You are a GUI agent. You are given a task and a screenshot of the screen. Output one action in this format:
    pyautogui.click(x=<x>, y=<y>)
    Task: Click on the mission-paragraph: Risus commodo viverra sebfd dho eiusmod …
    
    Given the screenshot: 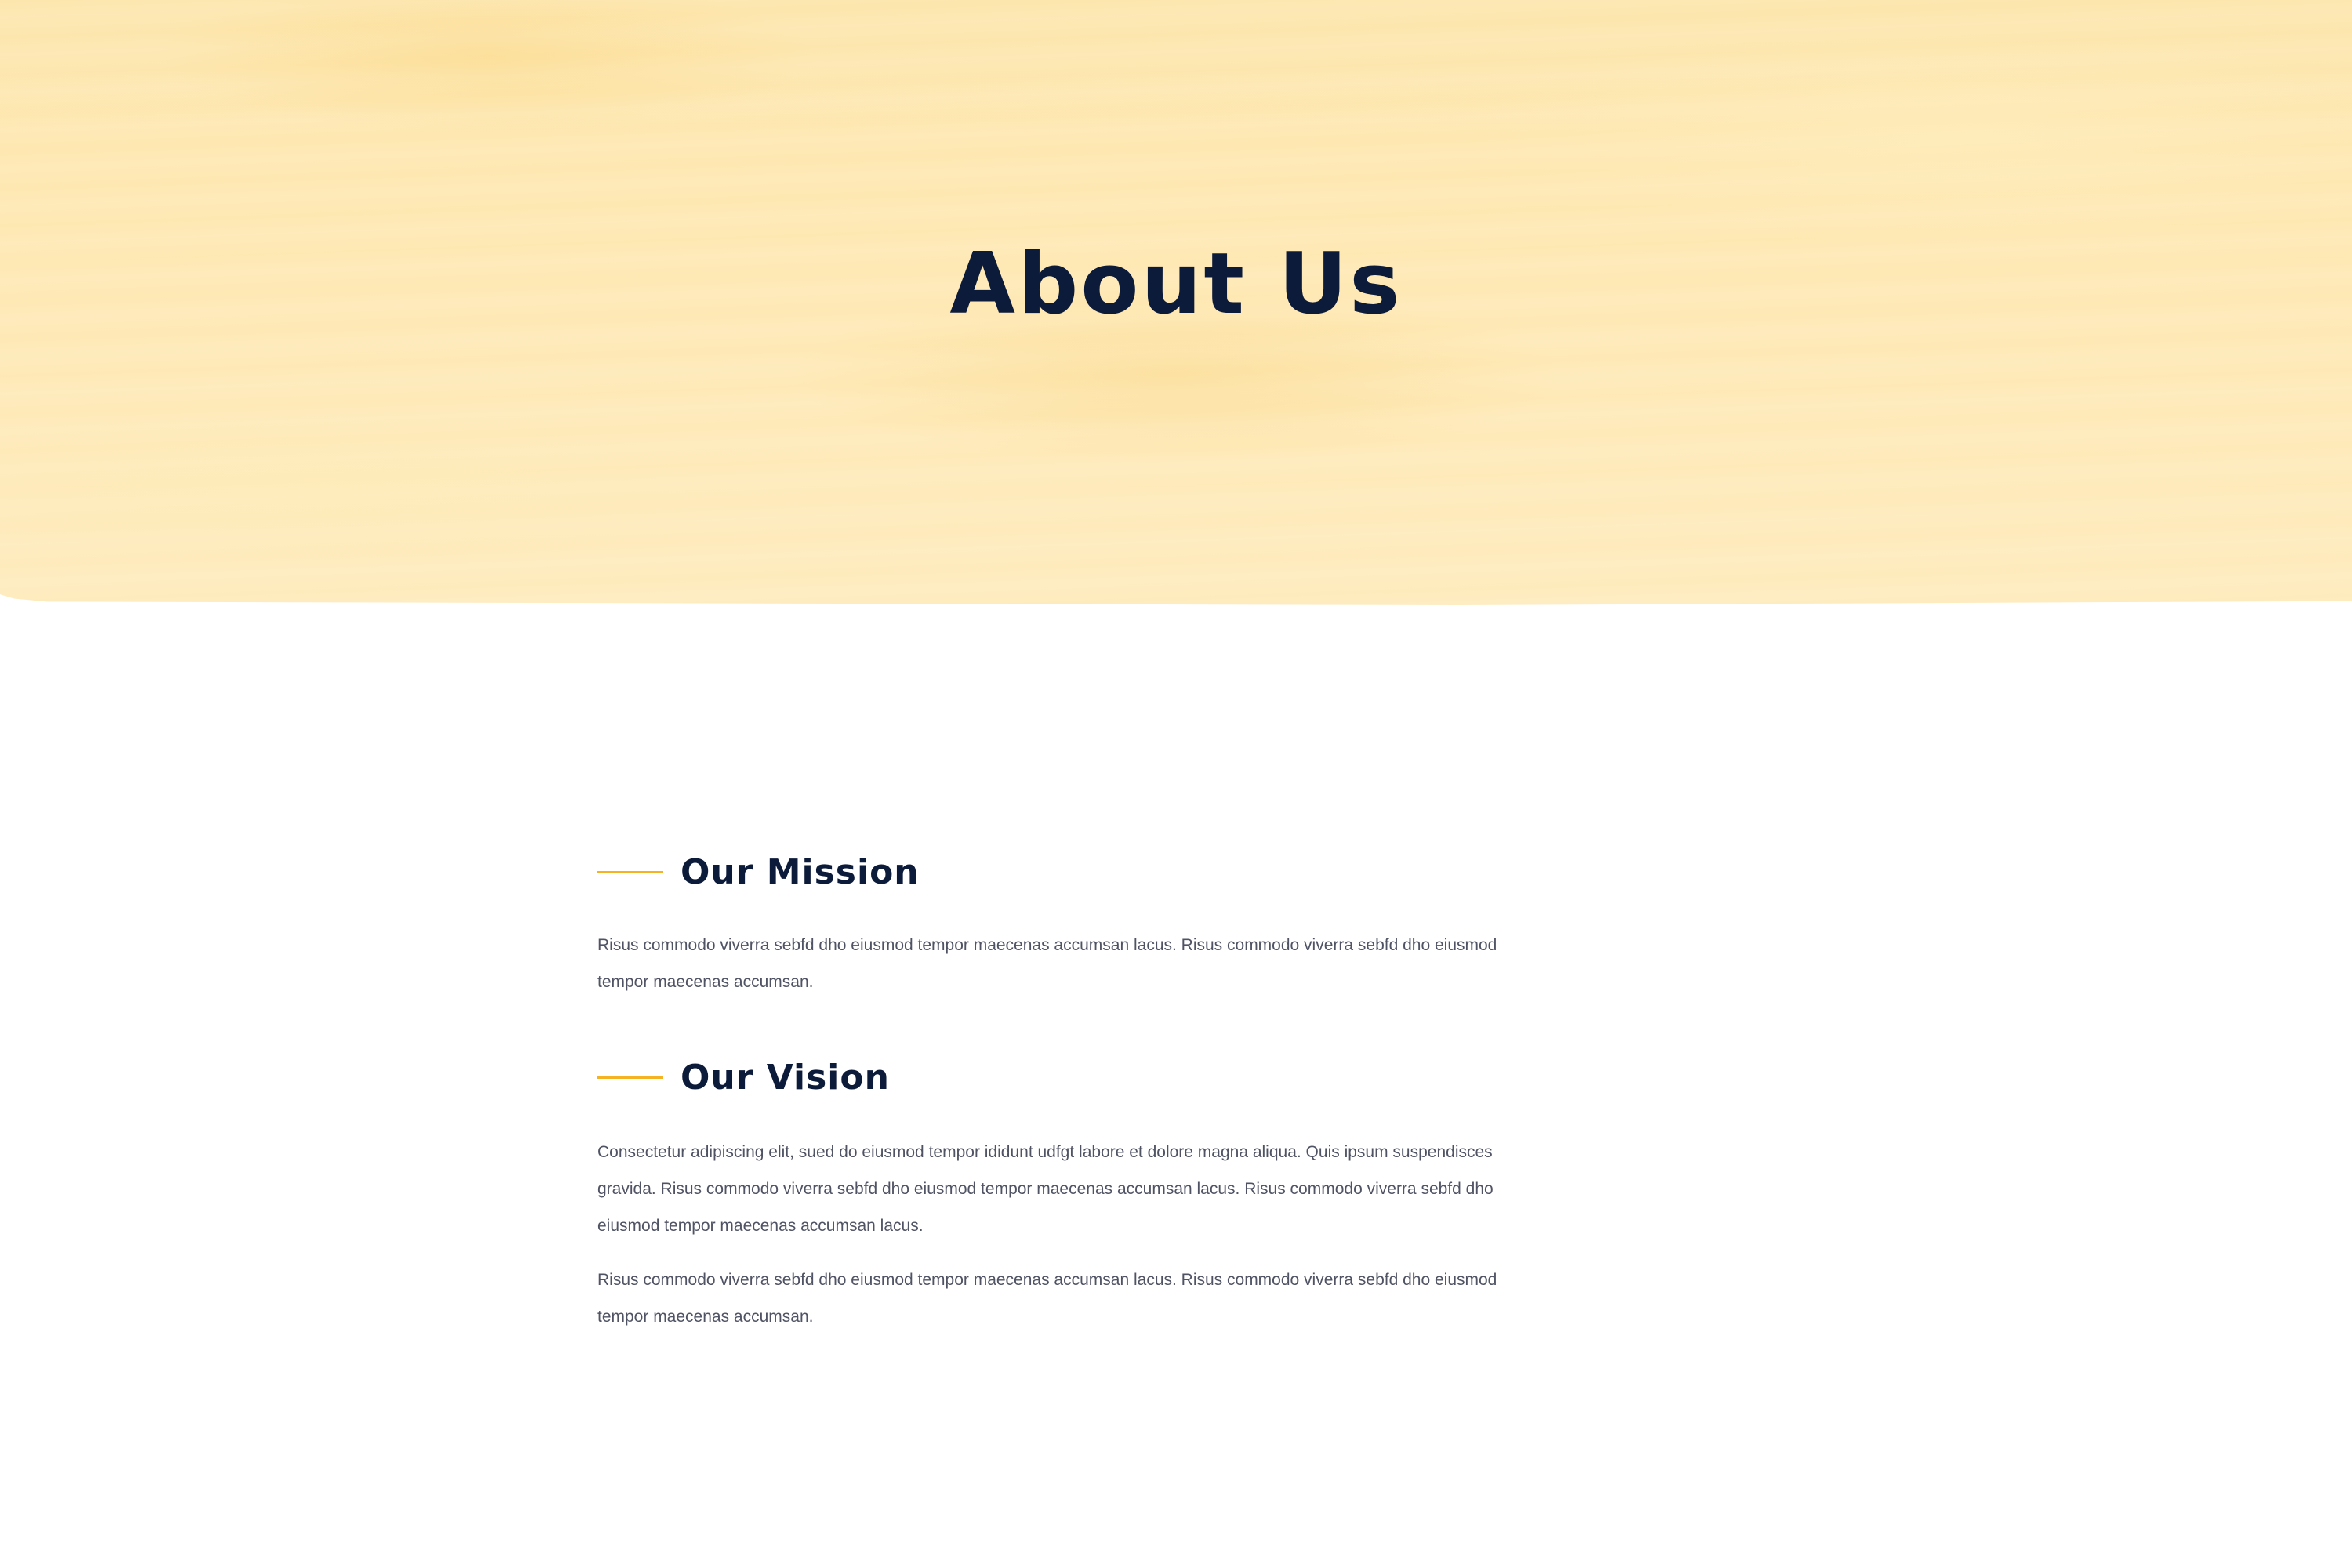 What is the action you would take?
    pyautogui.click(x=1047, y=963)
    